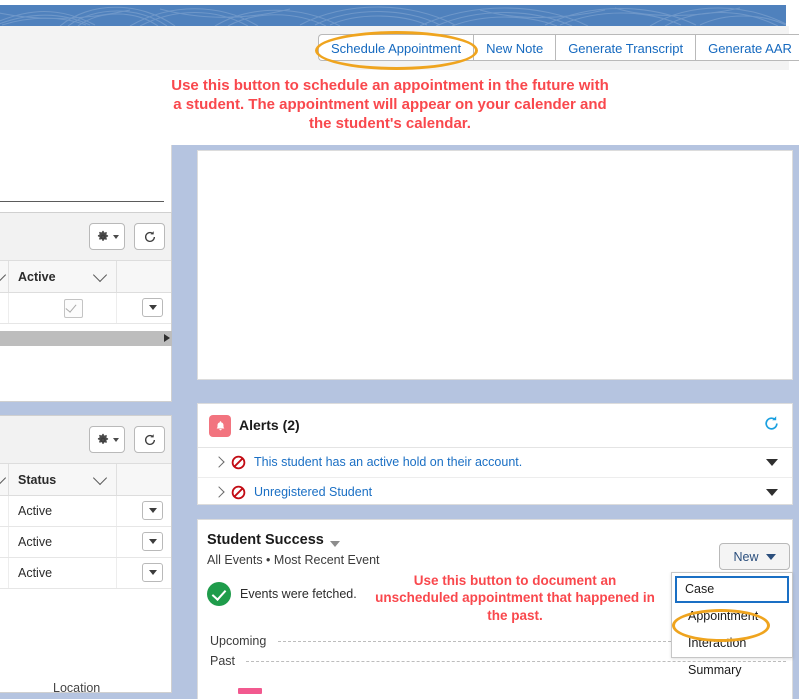 Image resolution: width=799 pixels, height=699 pixels. Describe the element at coordinates (37, 277) in the screenshot. I see `column-header-active: Active` at that location.